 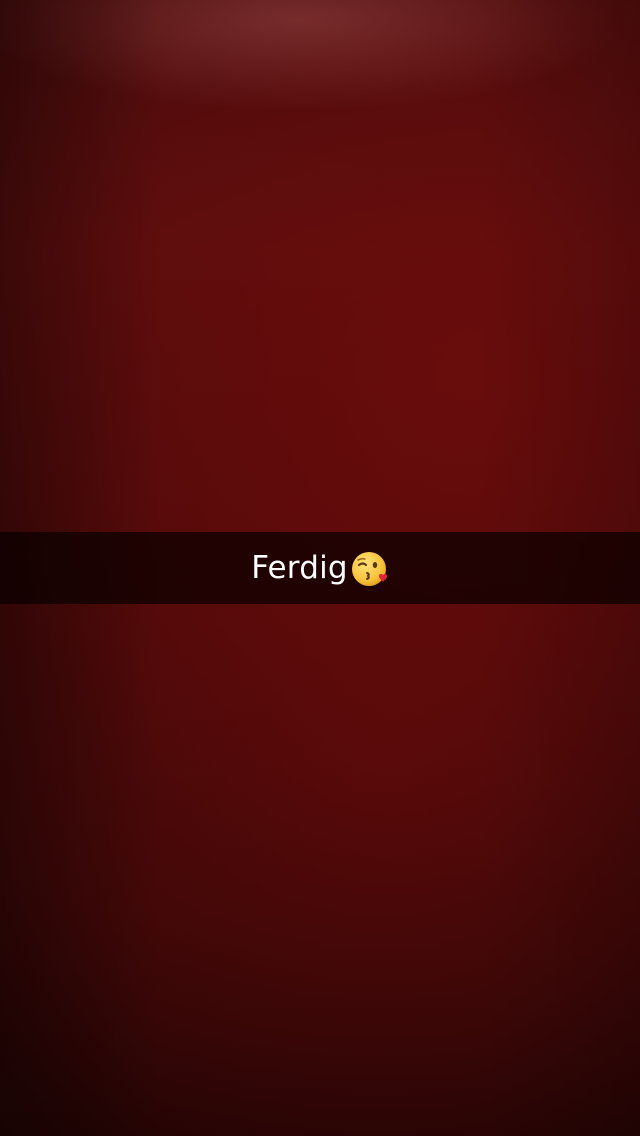 What do you see at coordinates (299, 567) in the screenshot?
I see `caption-text: Ferdig` at bounding box center [299, 567].